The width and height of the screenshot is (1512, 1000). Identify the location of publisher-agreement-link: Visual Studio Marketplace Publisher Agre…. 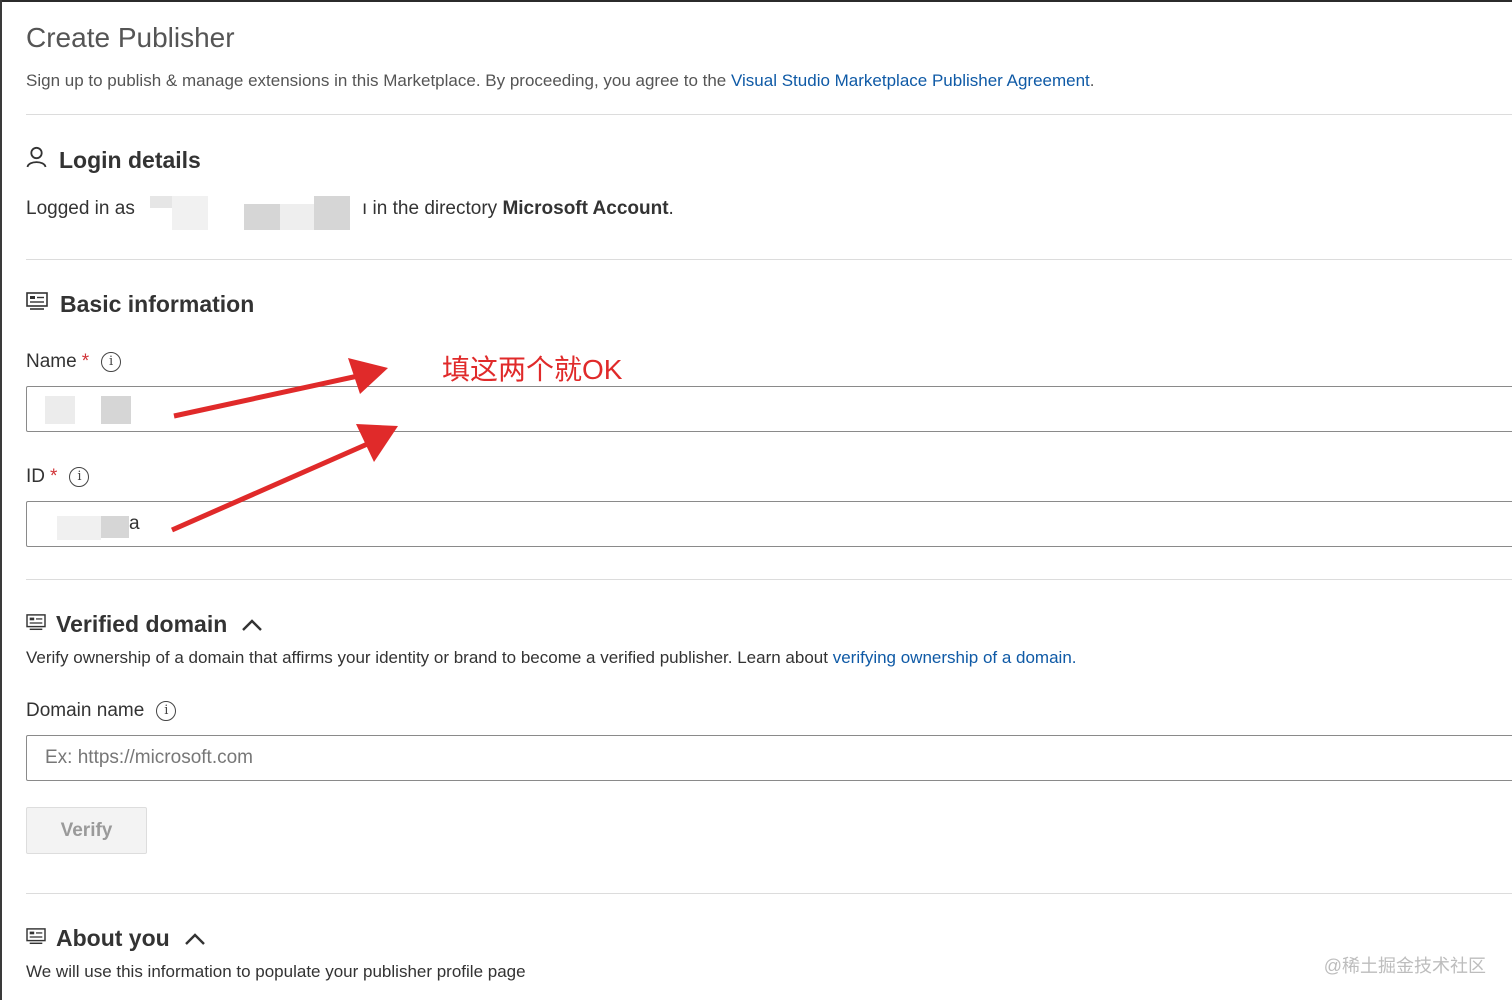
(910, 80).